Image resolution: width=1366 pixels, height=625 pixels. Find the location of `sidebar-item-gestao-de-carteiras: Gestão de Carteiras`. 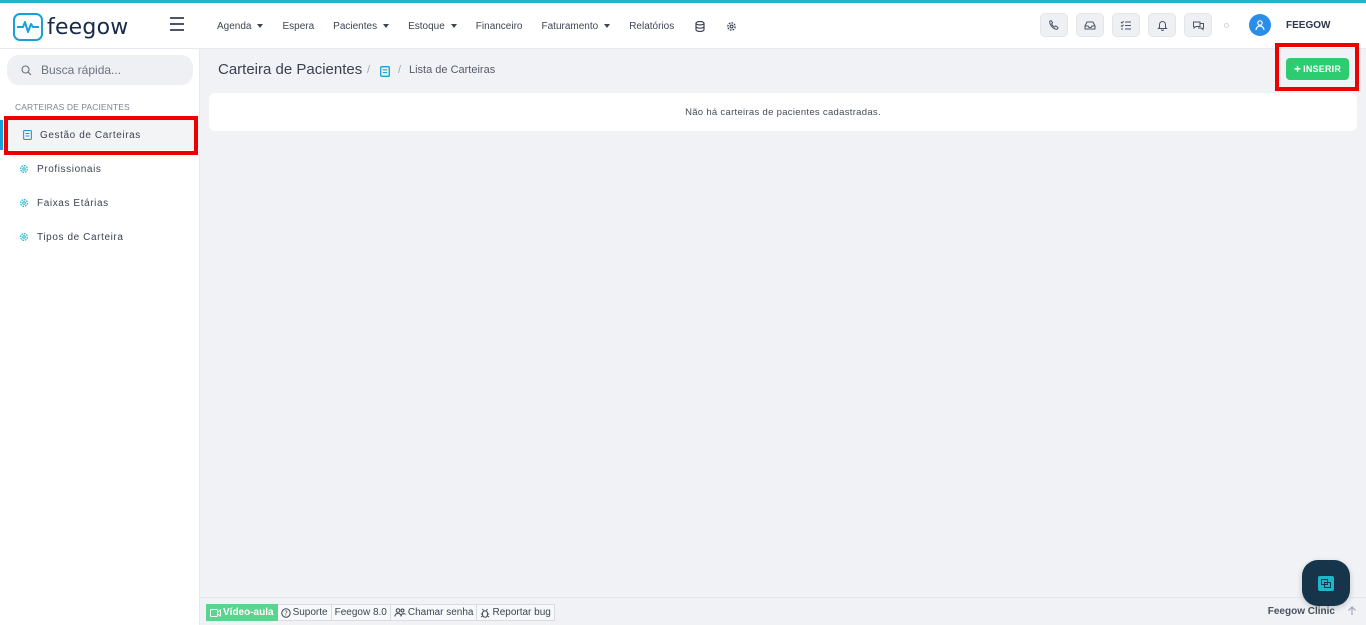

sidebar-item-gestao-de-carteiras: Gestão de Carteiras is located at coordinates (100, 135).